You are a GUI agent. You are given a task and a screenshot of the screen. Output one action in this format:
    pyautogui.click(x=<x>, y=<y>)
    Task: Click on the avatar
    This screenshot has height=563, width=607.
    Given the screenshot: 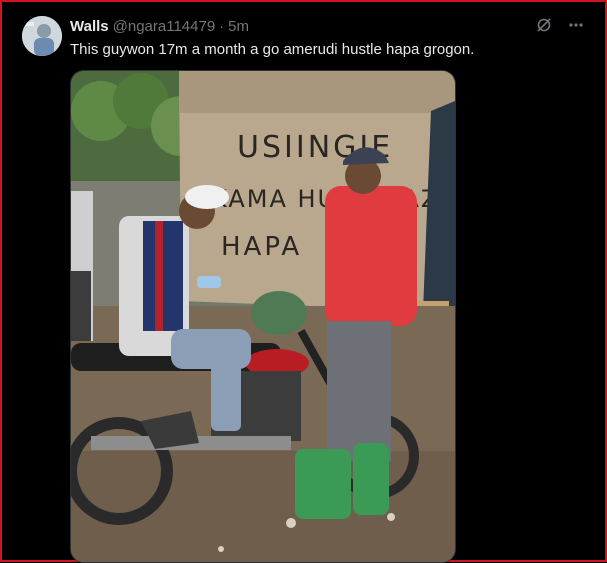 What is the action you would take?
    pyautogui.click(x=42, y=36)
    